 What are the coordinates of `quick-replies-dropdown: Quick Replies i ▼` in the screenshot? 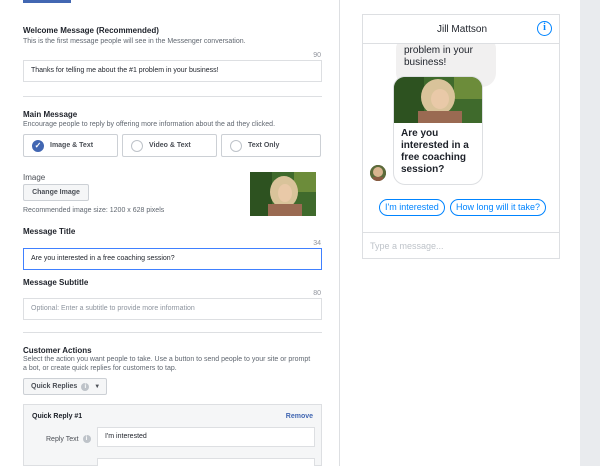 It's located at (65, 386).